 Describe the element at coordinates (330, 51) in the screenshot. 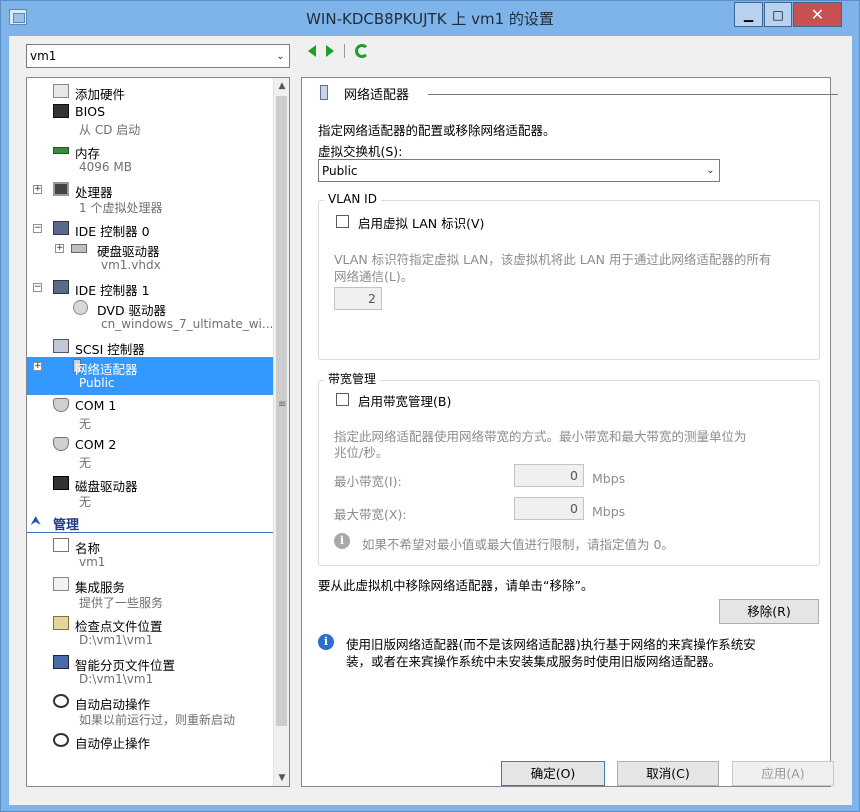

I see `forward-arrow-icon` at that location.